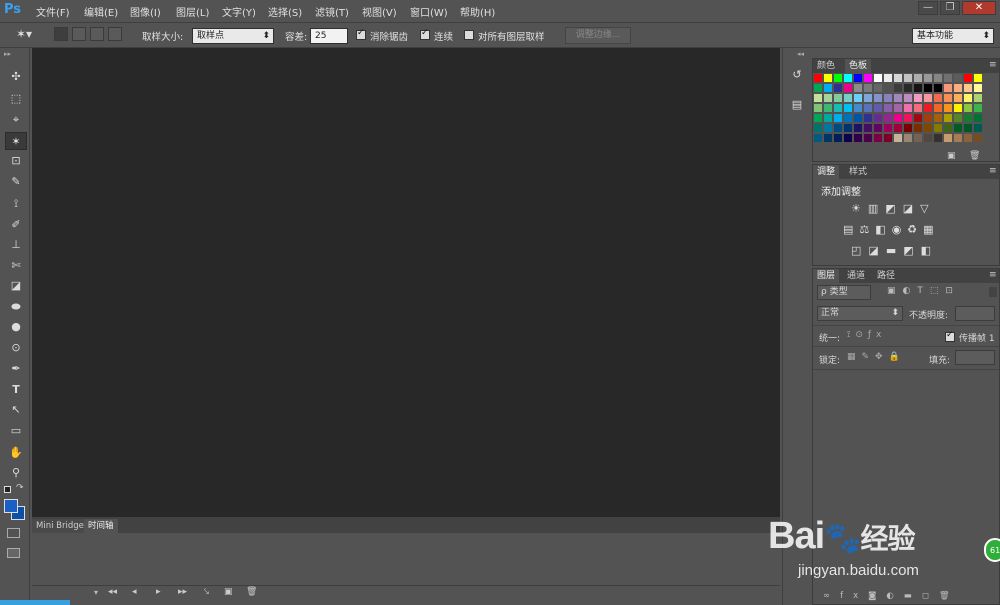  What do you see at coordinates (233, 36) in the screenshot?
I see `sample-size-select: 取样点 ⬍` at bounding box center [233, 36].